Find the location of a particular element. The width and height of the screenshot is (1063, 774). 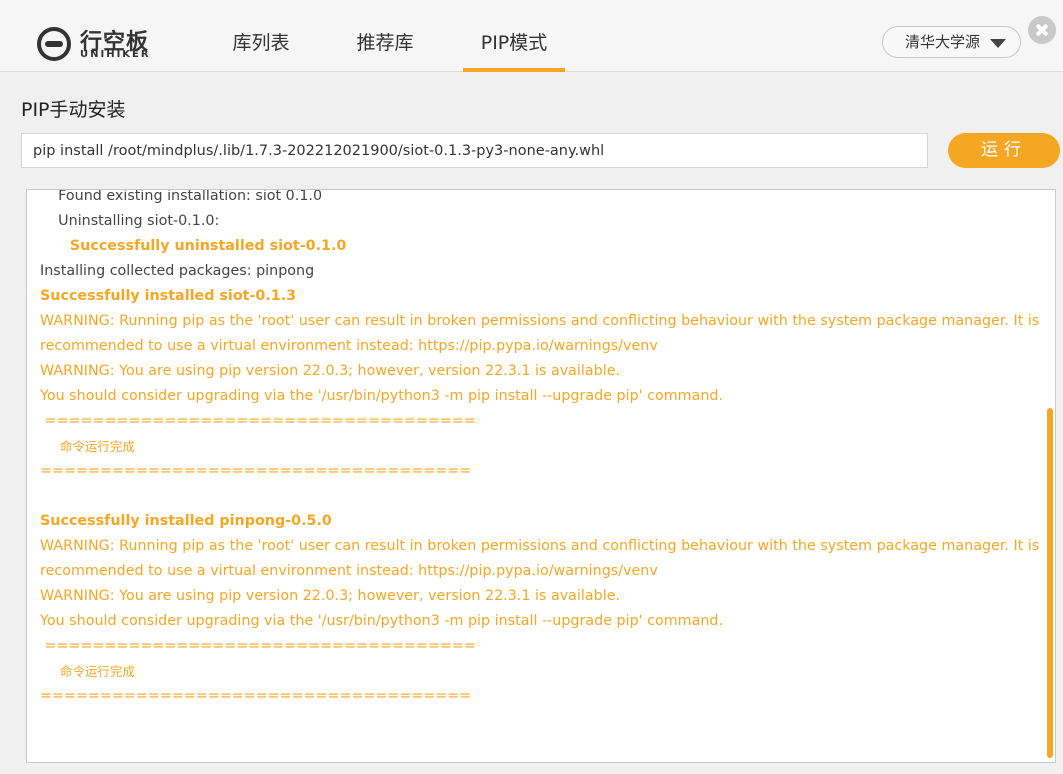

console-scrollbar-thumb is located at coordinates (1050, 583).